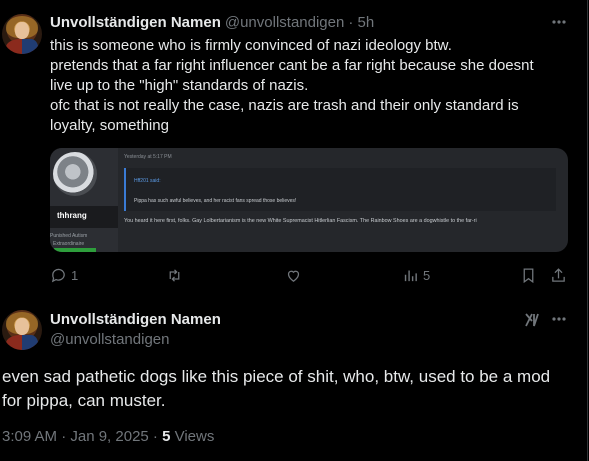 Image resolution: width=589 pixels, height=461 pixels. I want to click on share-icon, so click(558, 274).